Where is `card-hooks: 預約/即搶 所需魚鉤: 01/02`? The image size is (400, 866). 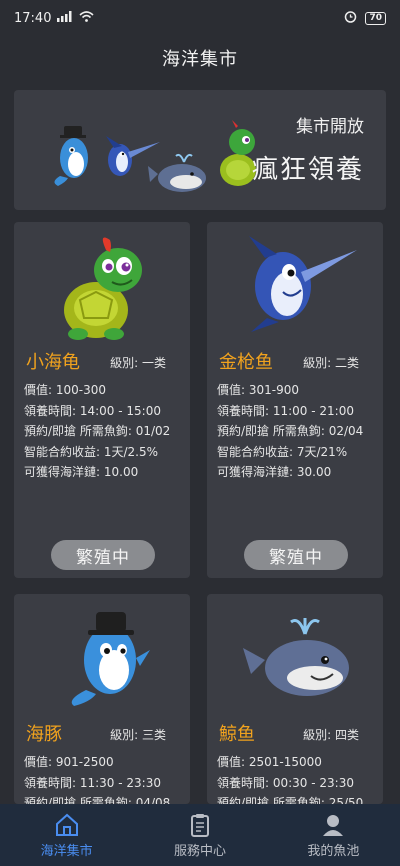
card-hooks: 預約/即搶 所需魚鉤: 01/02 is located at coordinates (97, 431).